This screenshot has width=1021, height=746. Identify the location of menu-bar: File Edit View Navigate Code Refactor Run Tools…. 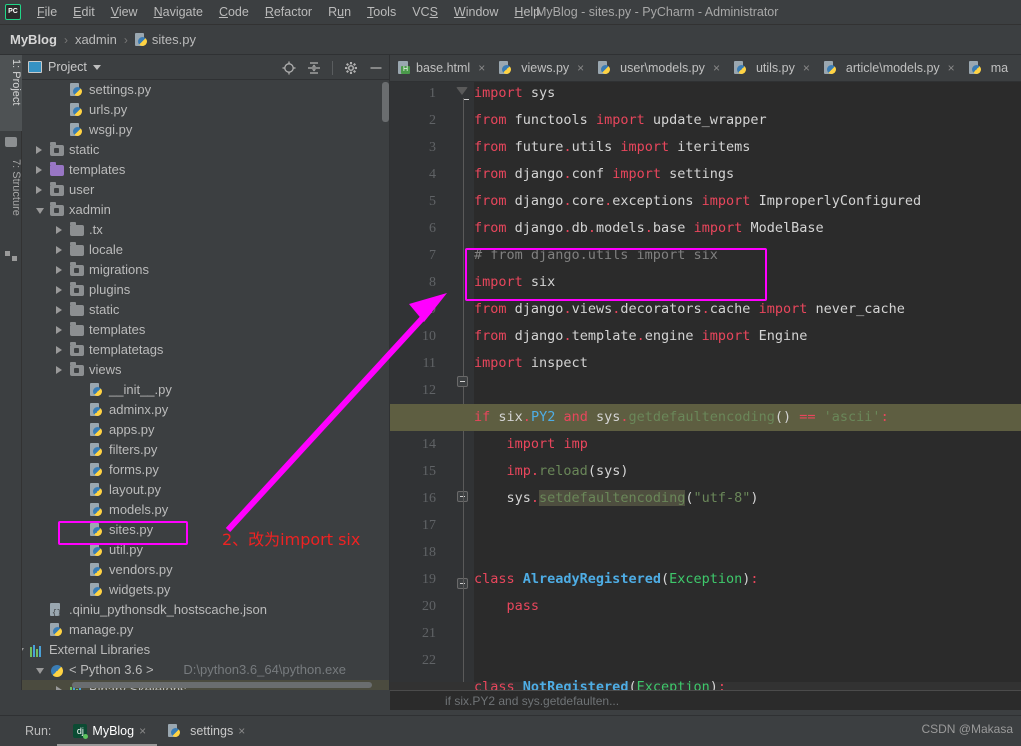
(288, 12).